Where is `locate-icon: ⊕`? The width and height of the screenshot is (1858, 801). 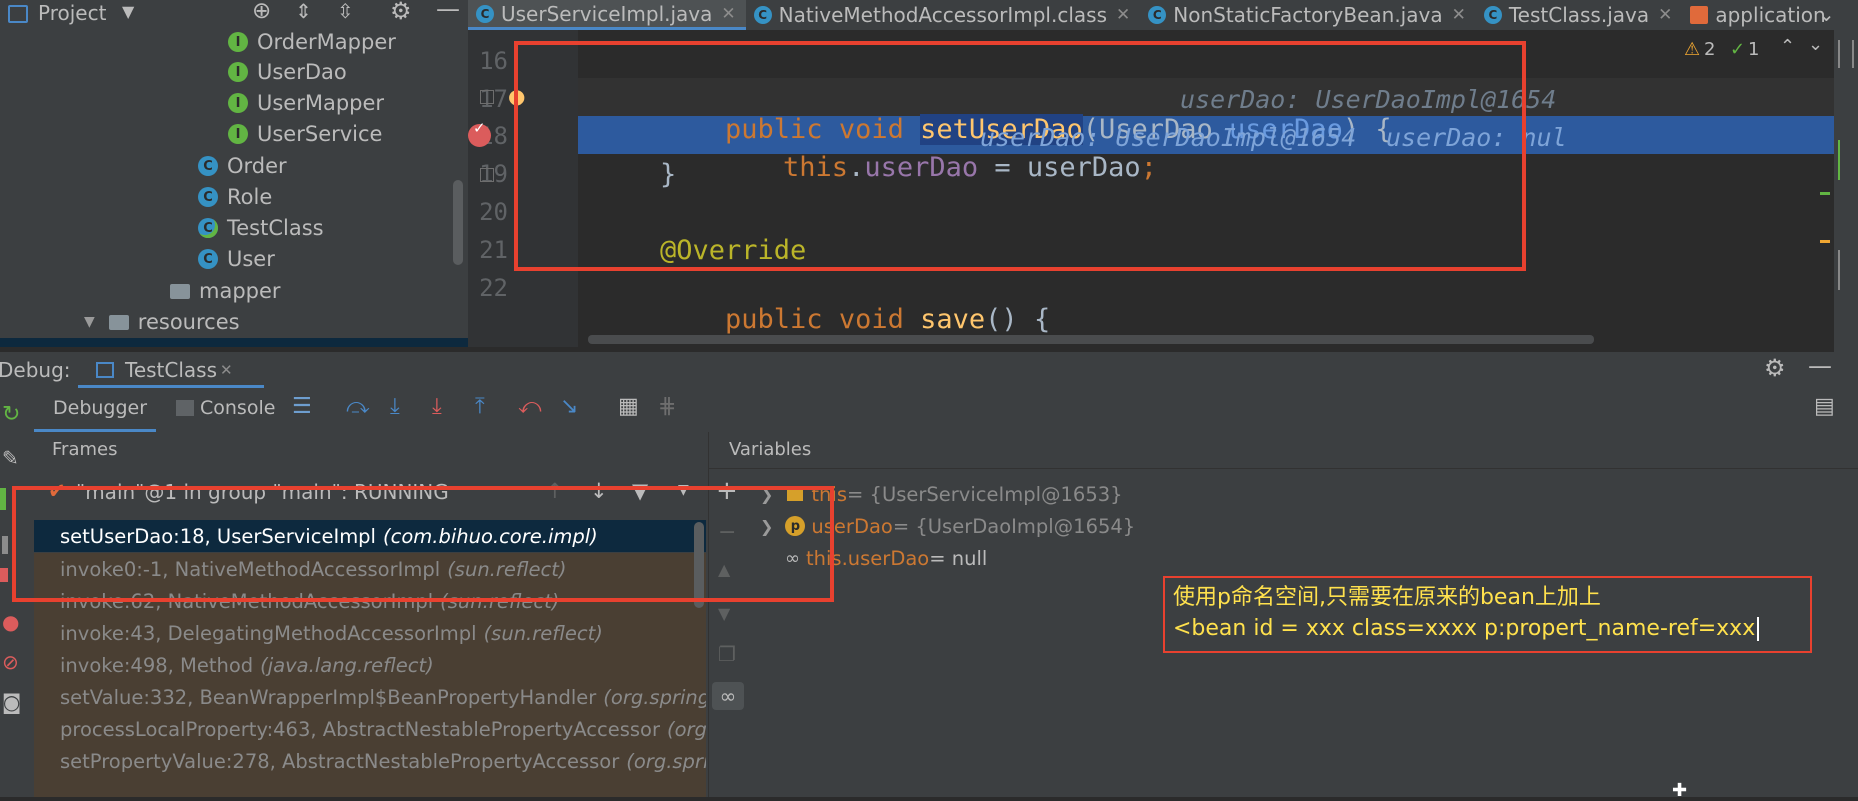
locate-icon: ⊕ is located at coordinates (261, 12).